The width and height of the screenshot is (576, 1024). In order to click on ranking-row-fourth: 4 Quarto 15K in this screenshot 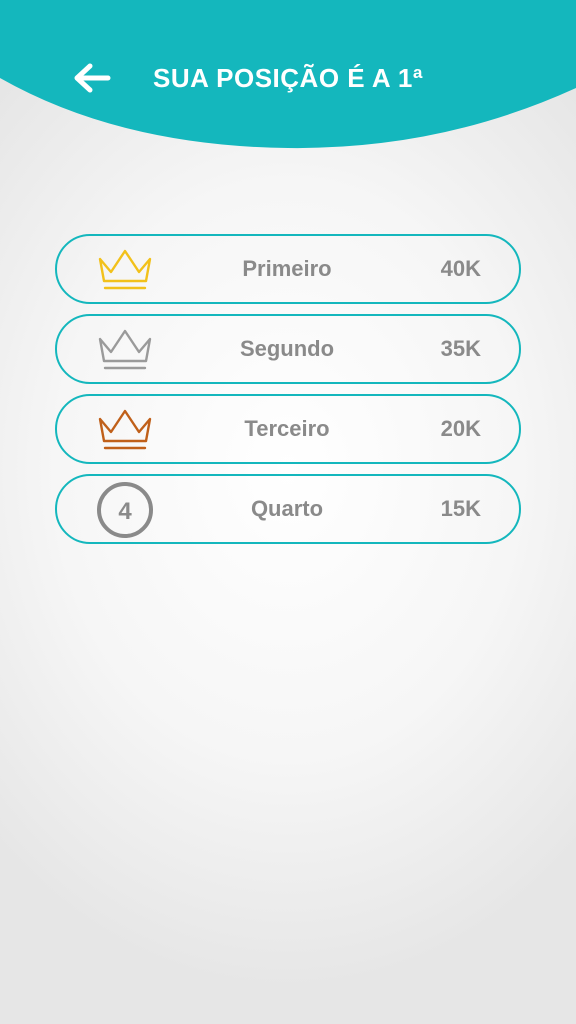, I will do `click(288, 509)`.